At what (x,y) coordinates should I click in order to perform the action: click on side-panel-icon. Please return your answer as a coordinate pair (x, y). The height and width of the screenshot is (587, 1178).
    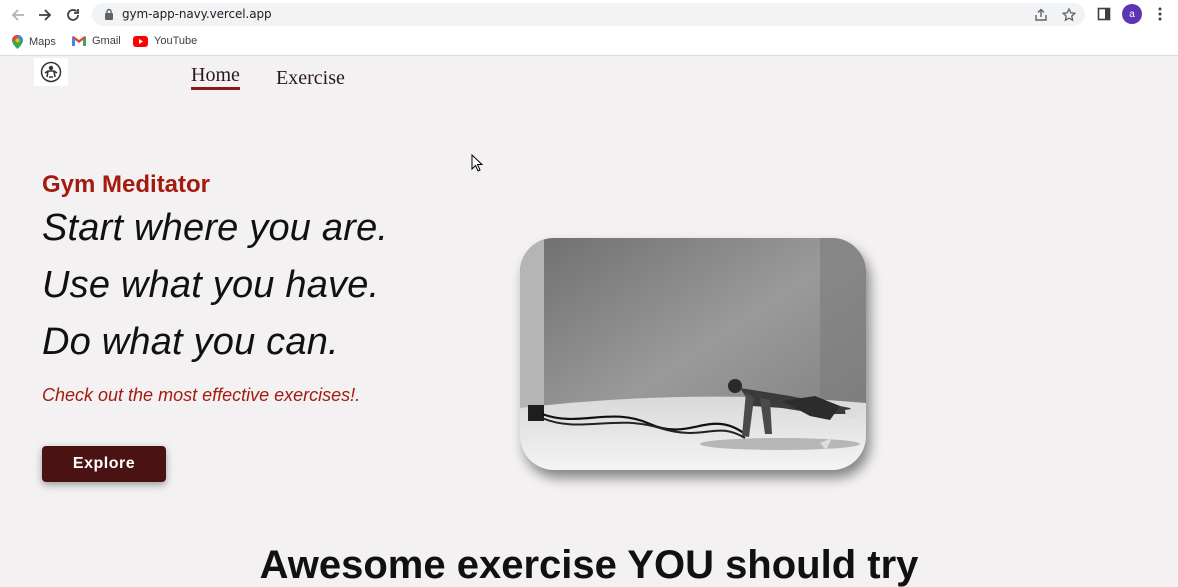
    Looking at the image, I should click on (1104, 14).